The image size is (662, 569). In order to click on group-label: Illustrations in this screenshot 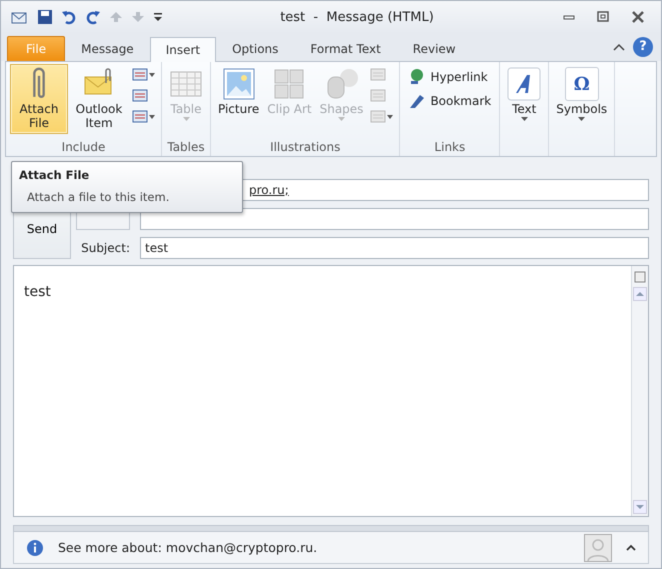, I will do `click(305, 148)`.